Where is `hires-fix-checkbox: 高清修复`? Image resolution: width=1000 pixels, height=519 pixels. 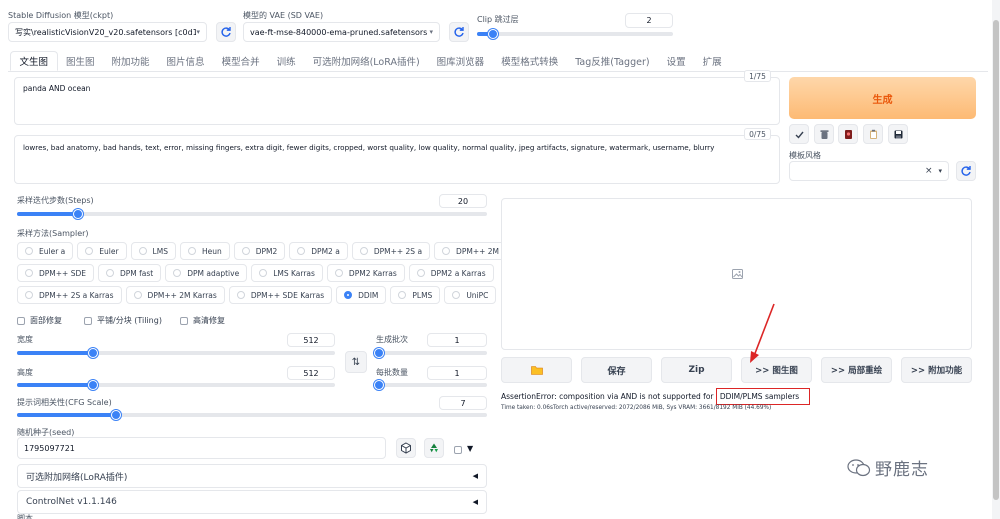
hires-fix-checkbox: 高清修复 is located at coordinates (202, 320).